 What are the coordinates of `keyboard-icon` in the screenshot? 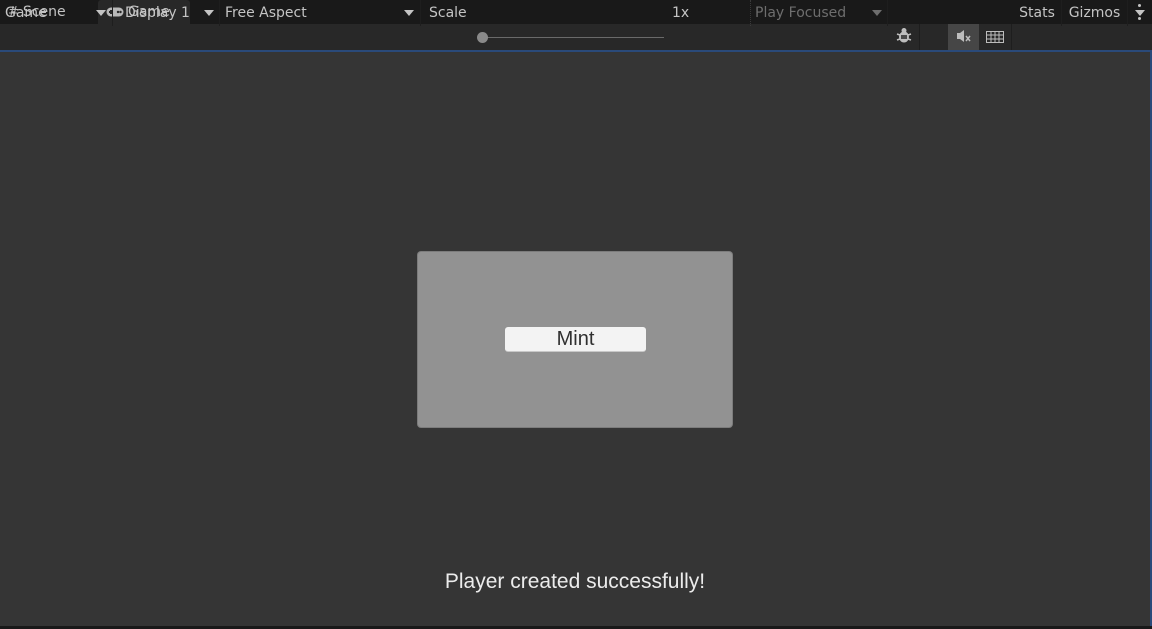 It's located at (995, 37).